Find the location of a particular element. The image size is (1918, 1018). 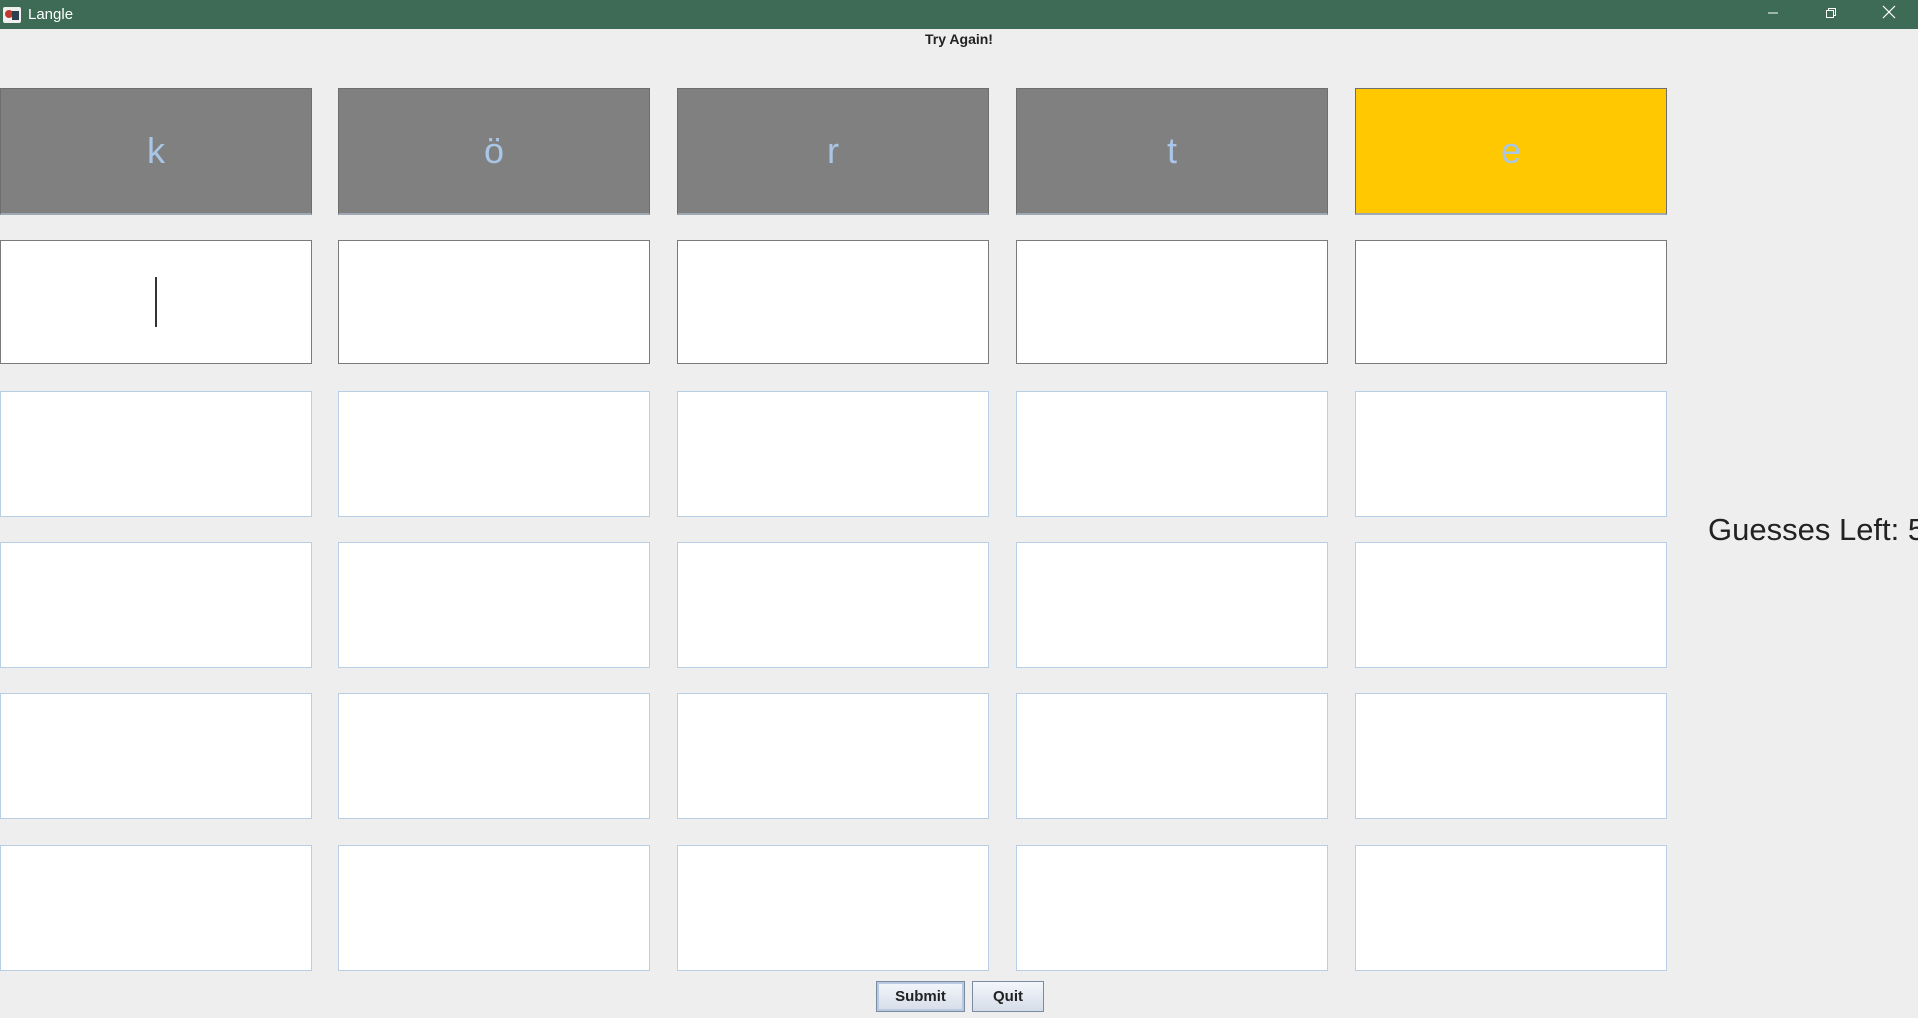

restore-button is located at coordinates (1831, 14).